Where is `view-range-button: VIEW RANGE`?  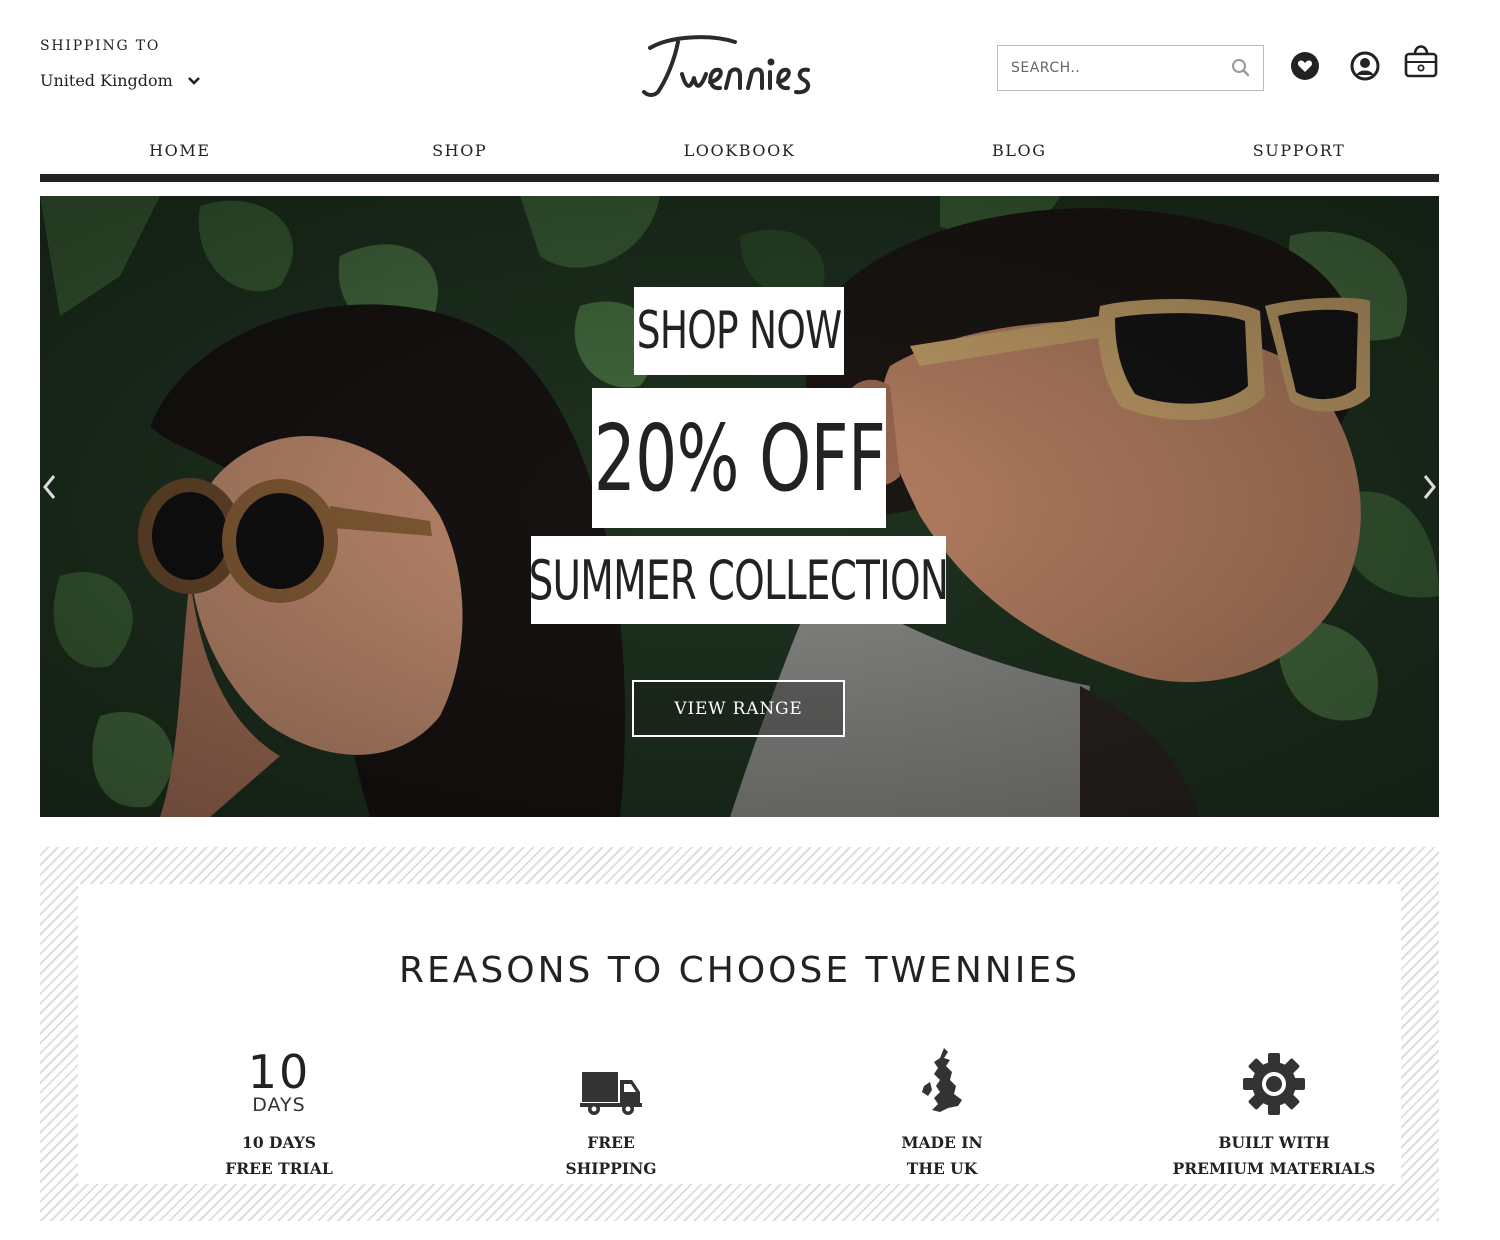
view-range-button: VIEW RANGE is located at coordinates (738, 708).